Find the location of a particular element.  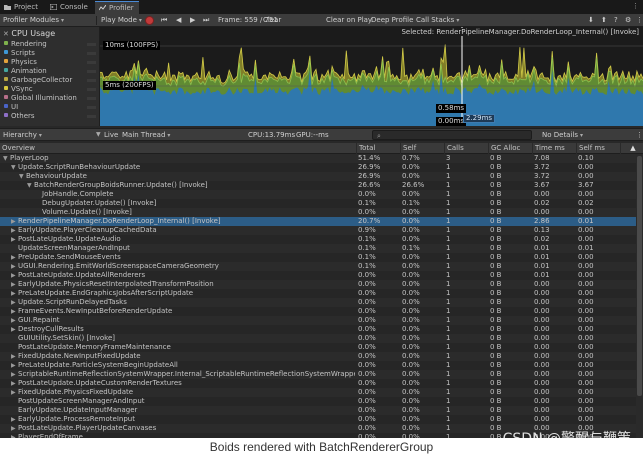

table-row: ▶ DestroyCullResults 0.0% 0.0% 1 0 B 0.00 0.00 is located at coordinates (321, 329).